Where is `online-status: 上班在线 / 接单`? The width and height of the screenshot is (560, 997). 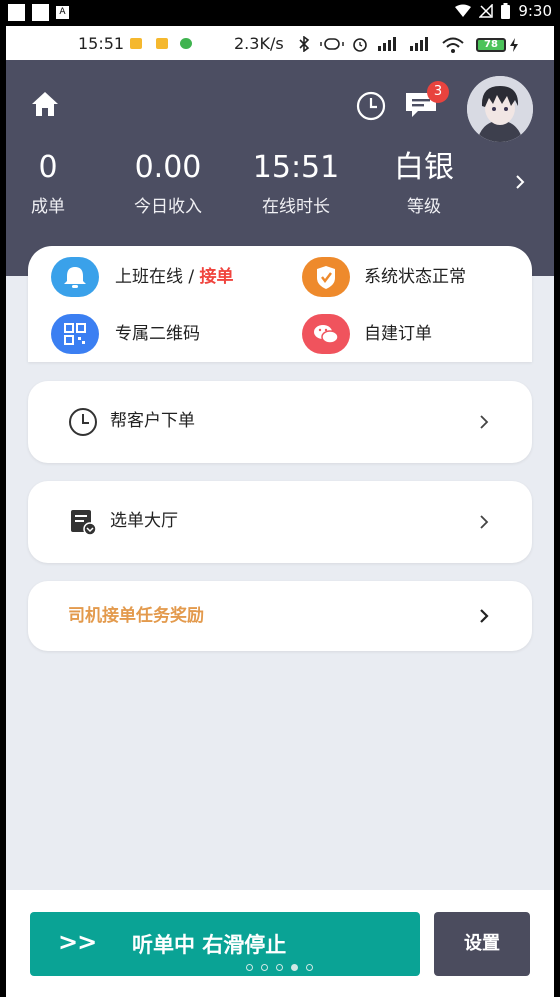
online-status: 上班在线 / 接单 is located at coordinates (174, 277).